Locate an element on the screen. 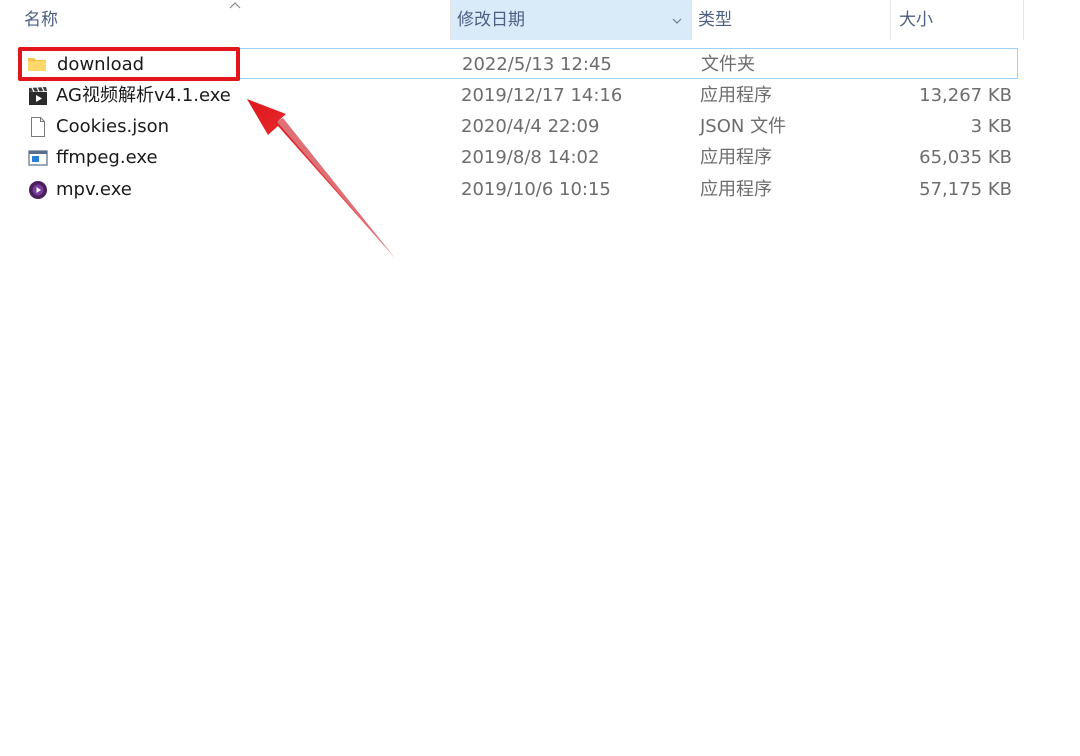 The width and height of the screenshot is (1080, 756). annotation-arrow-icon is located at coordinates (321, 178).